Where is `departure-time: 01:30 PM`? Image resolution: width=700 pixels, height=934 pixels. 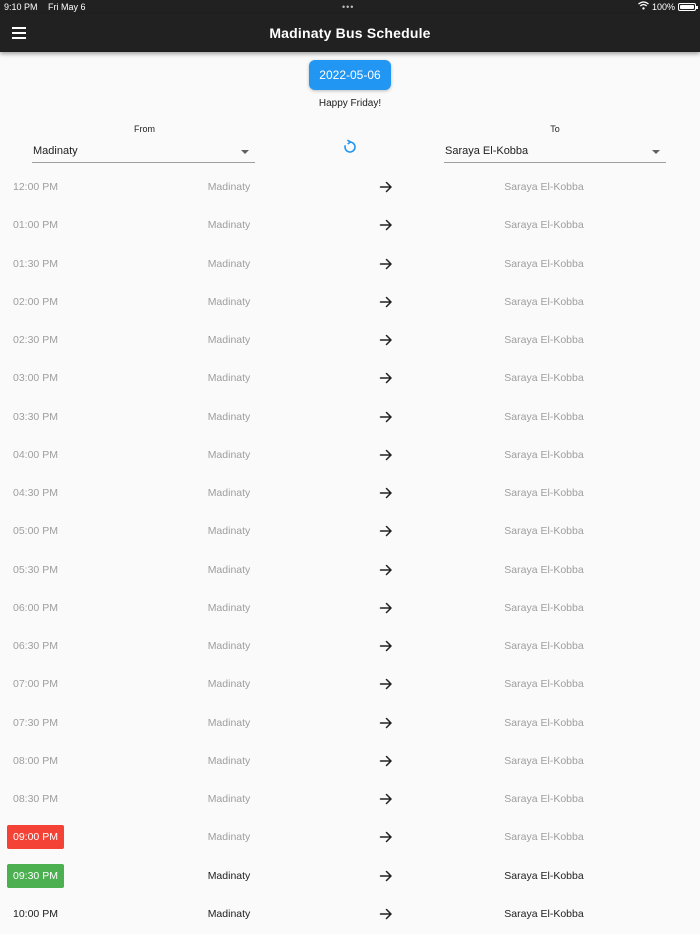
departure-time: 01:30 PM is located at coordinates (35, 263).